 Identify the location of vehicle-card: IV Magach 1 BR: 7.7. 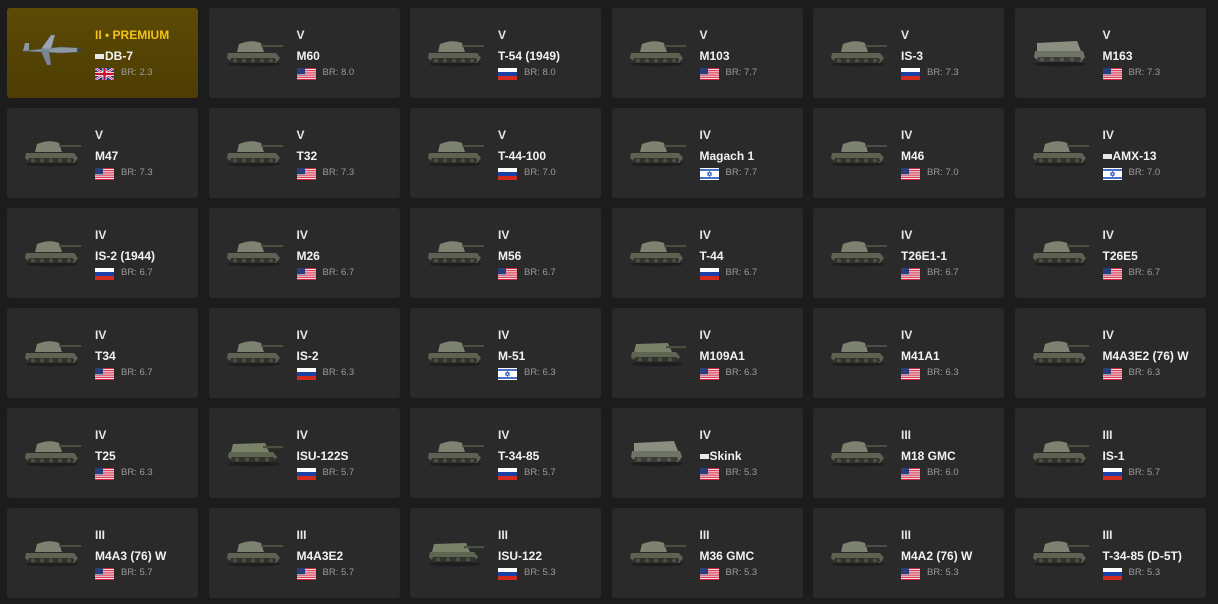
(707, 153).